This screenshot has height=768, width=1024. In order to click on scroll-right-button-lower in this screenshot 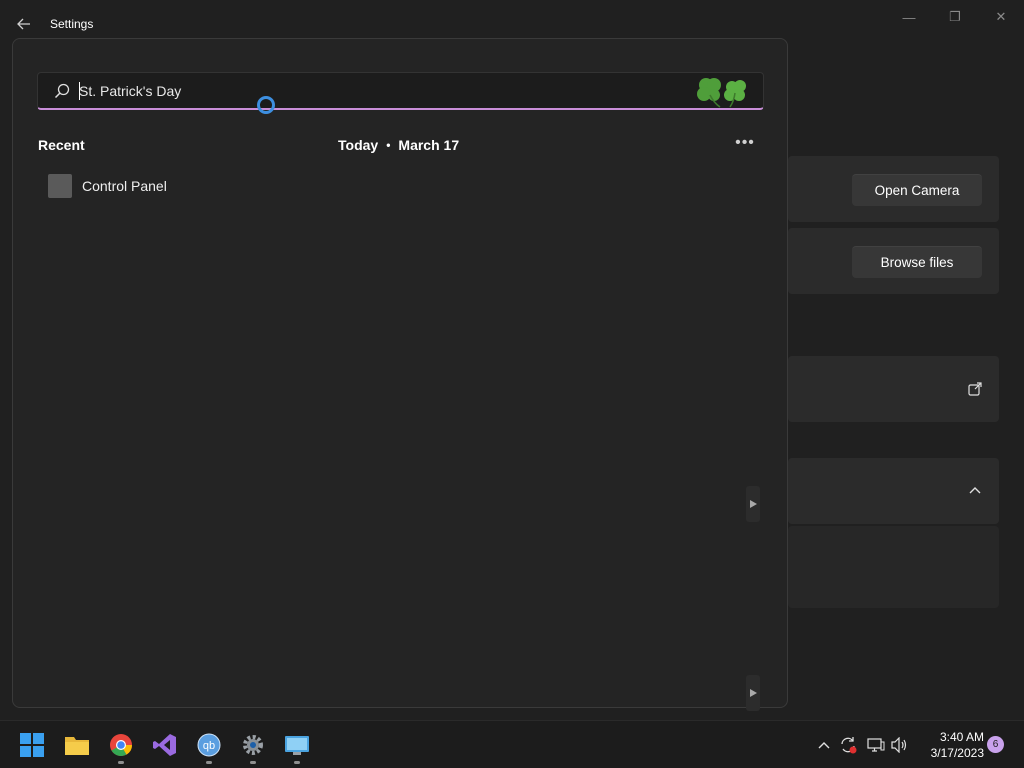, I will do `click(753, 693)`.